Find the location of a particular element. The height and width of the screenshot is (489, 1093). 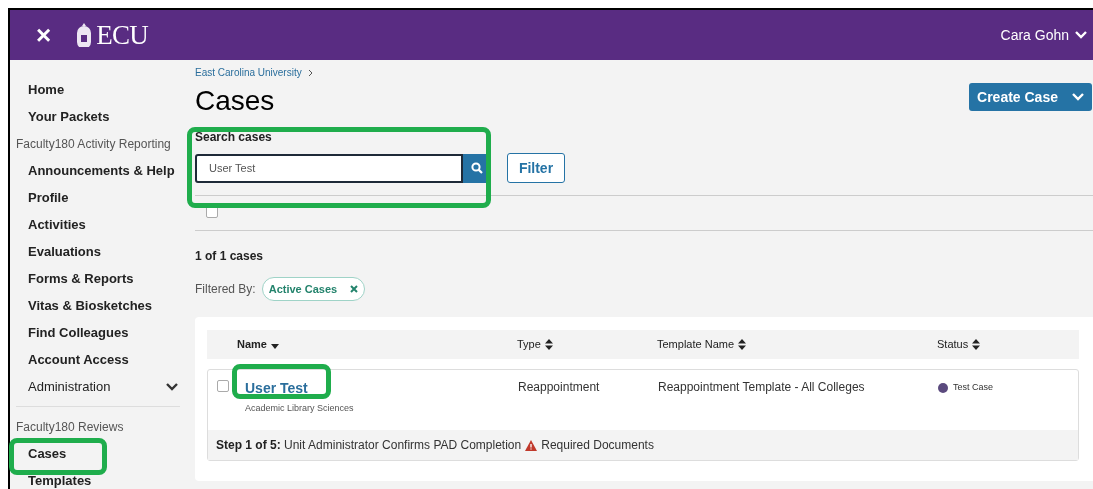

sidebar-item: Administration is located at coordinates (69, 386).